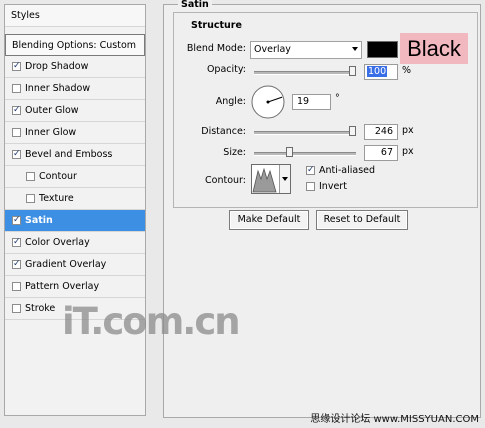  I want to click on style-item-label: Texture, so click(56, 198).